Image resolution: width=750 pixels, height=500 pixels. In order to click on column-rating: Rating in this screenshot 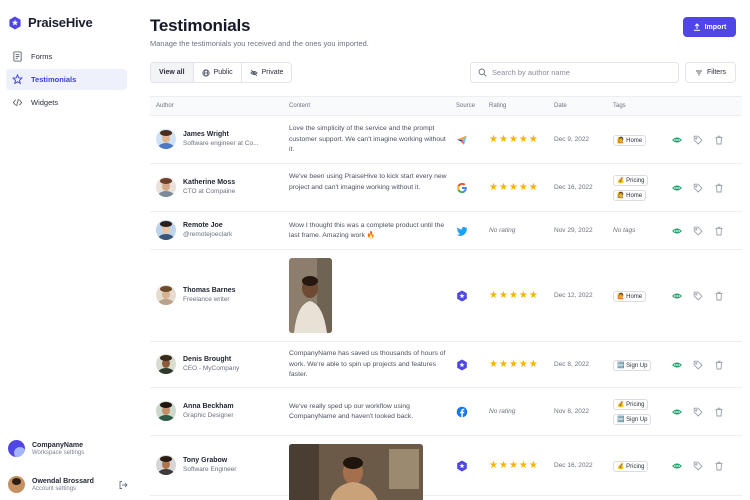, I will do `click(498, 106)`.